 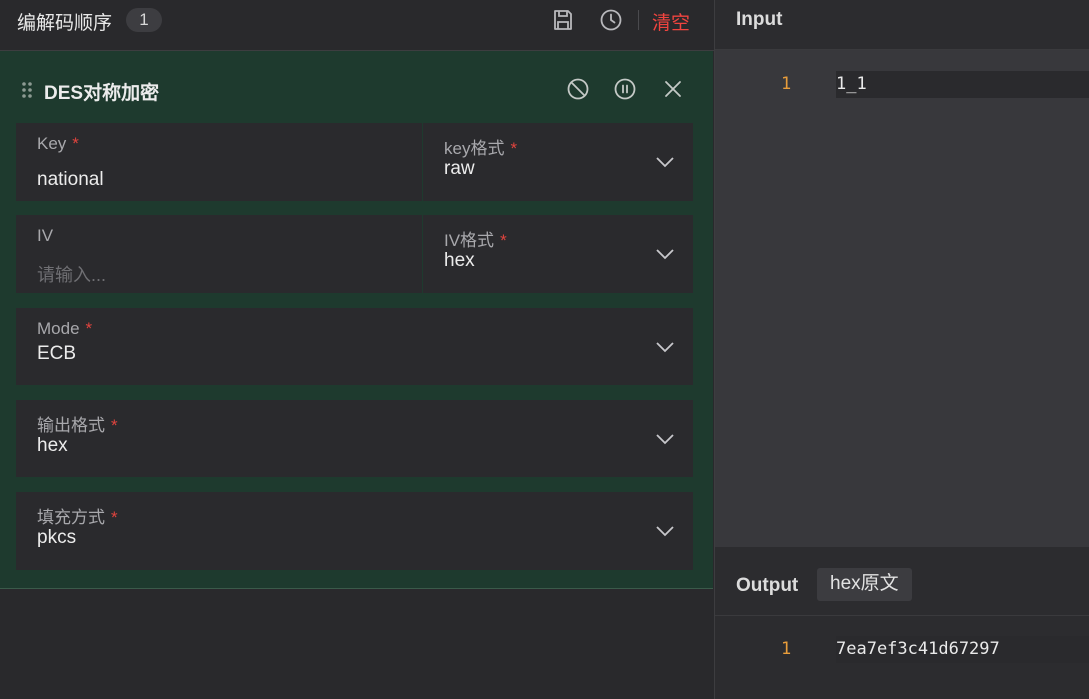 What do you see at coordinates (144, 20) in the screenshot?
I see `step-count-badge: 1` at bounding box center [144, 20].